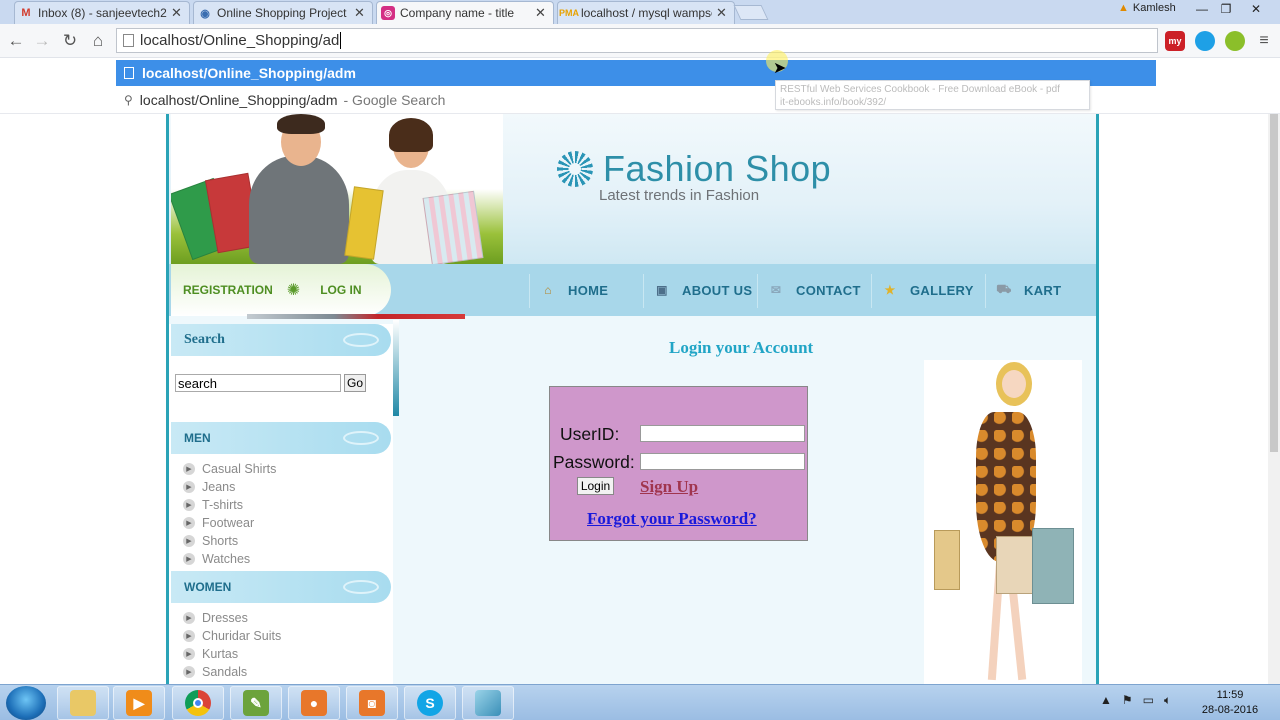 This screenshot has height=720, width=1280. What do you see at coordinates (722, 433) in the screenshot?
I see `userid-field` at bounding box center [722, 433].